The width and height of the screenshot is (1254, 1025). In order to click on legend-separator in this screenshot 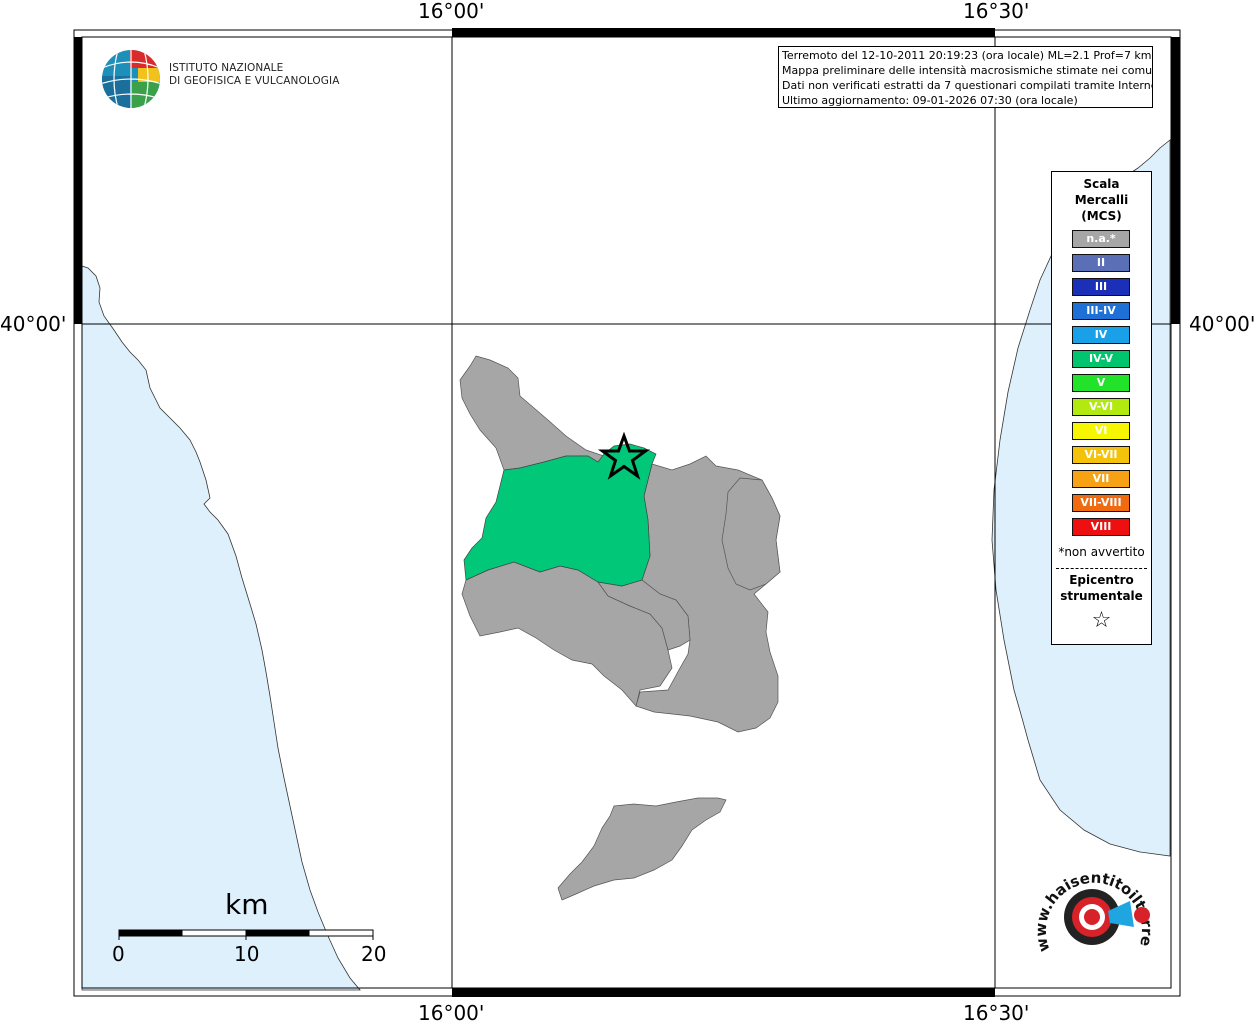, I will do `click(1101, 568)`.